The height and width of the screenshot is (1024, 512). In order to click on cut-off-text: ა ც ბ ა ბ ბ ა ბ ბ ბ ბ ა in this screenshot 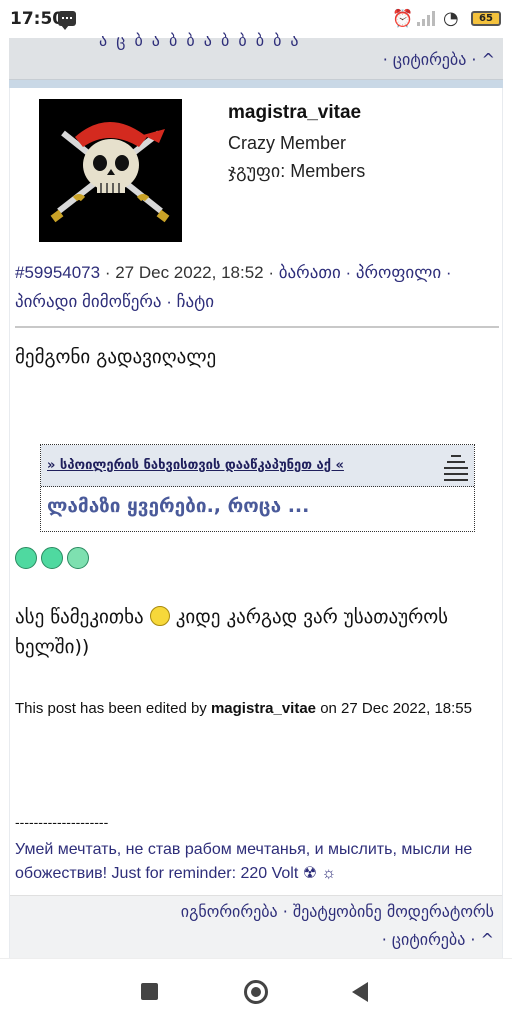, I will do `click(200, 40)`.